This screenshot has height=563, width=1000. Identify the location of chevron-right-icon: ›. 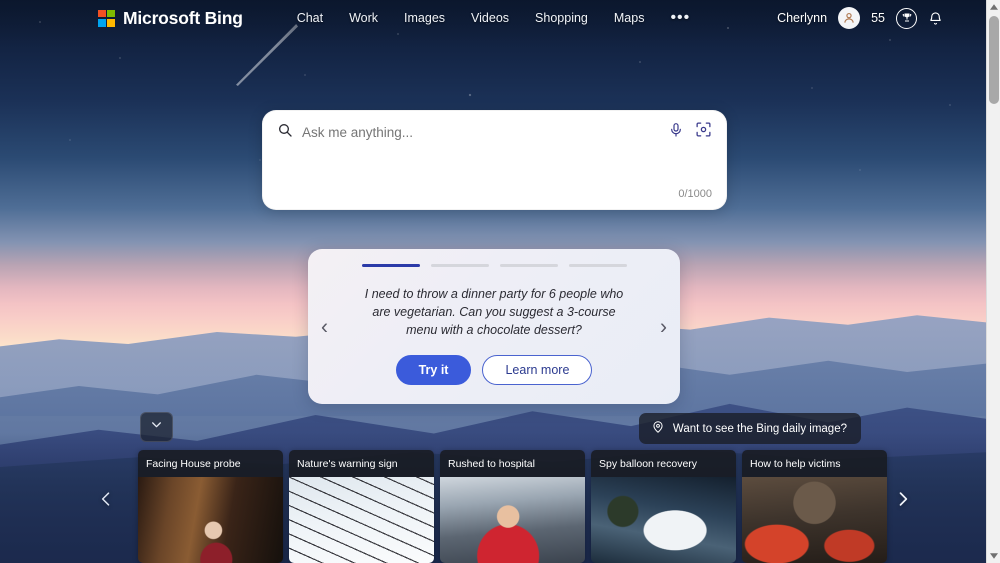
(663, 326).